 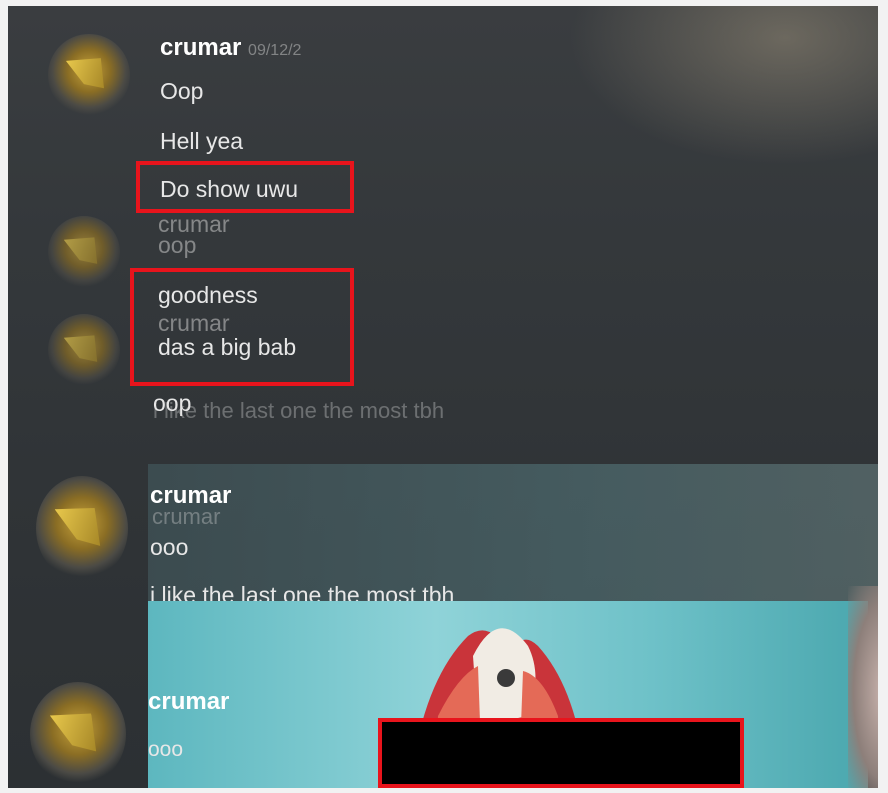 What do you see at coordinates (230, 48) in the screenshot?
I see `author-name: crumar 09/12/2` at bounding box center [230, 48].